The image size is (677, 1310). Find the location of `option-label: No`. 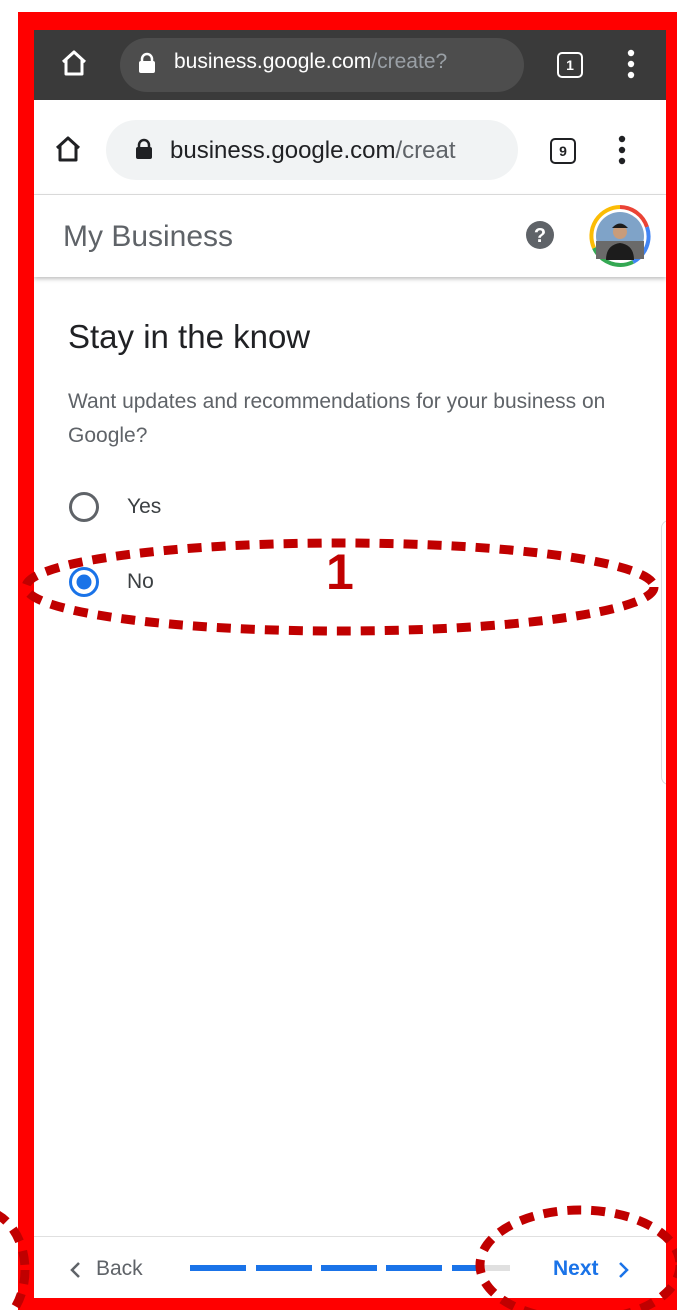

option-label: No is located at coordinates (140, 581).